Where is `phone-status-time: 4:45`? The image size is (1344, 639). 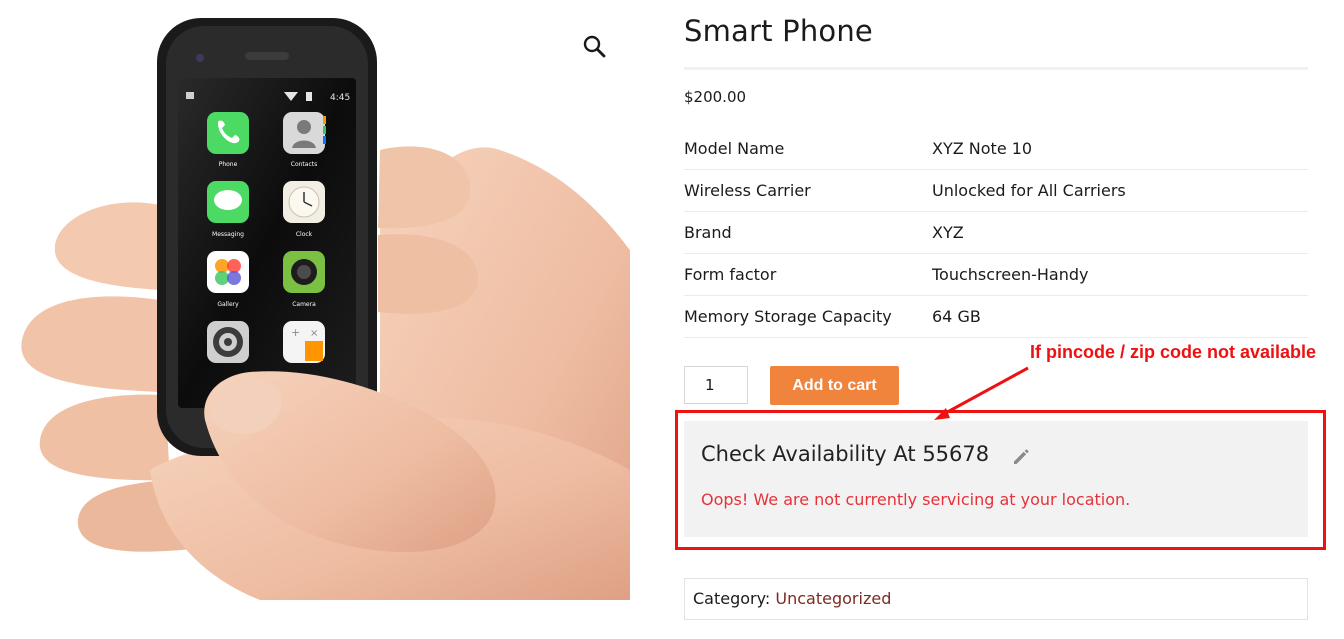 phone-status-time: 4:45 is located at coordinates (340, 98).